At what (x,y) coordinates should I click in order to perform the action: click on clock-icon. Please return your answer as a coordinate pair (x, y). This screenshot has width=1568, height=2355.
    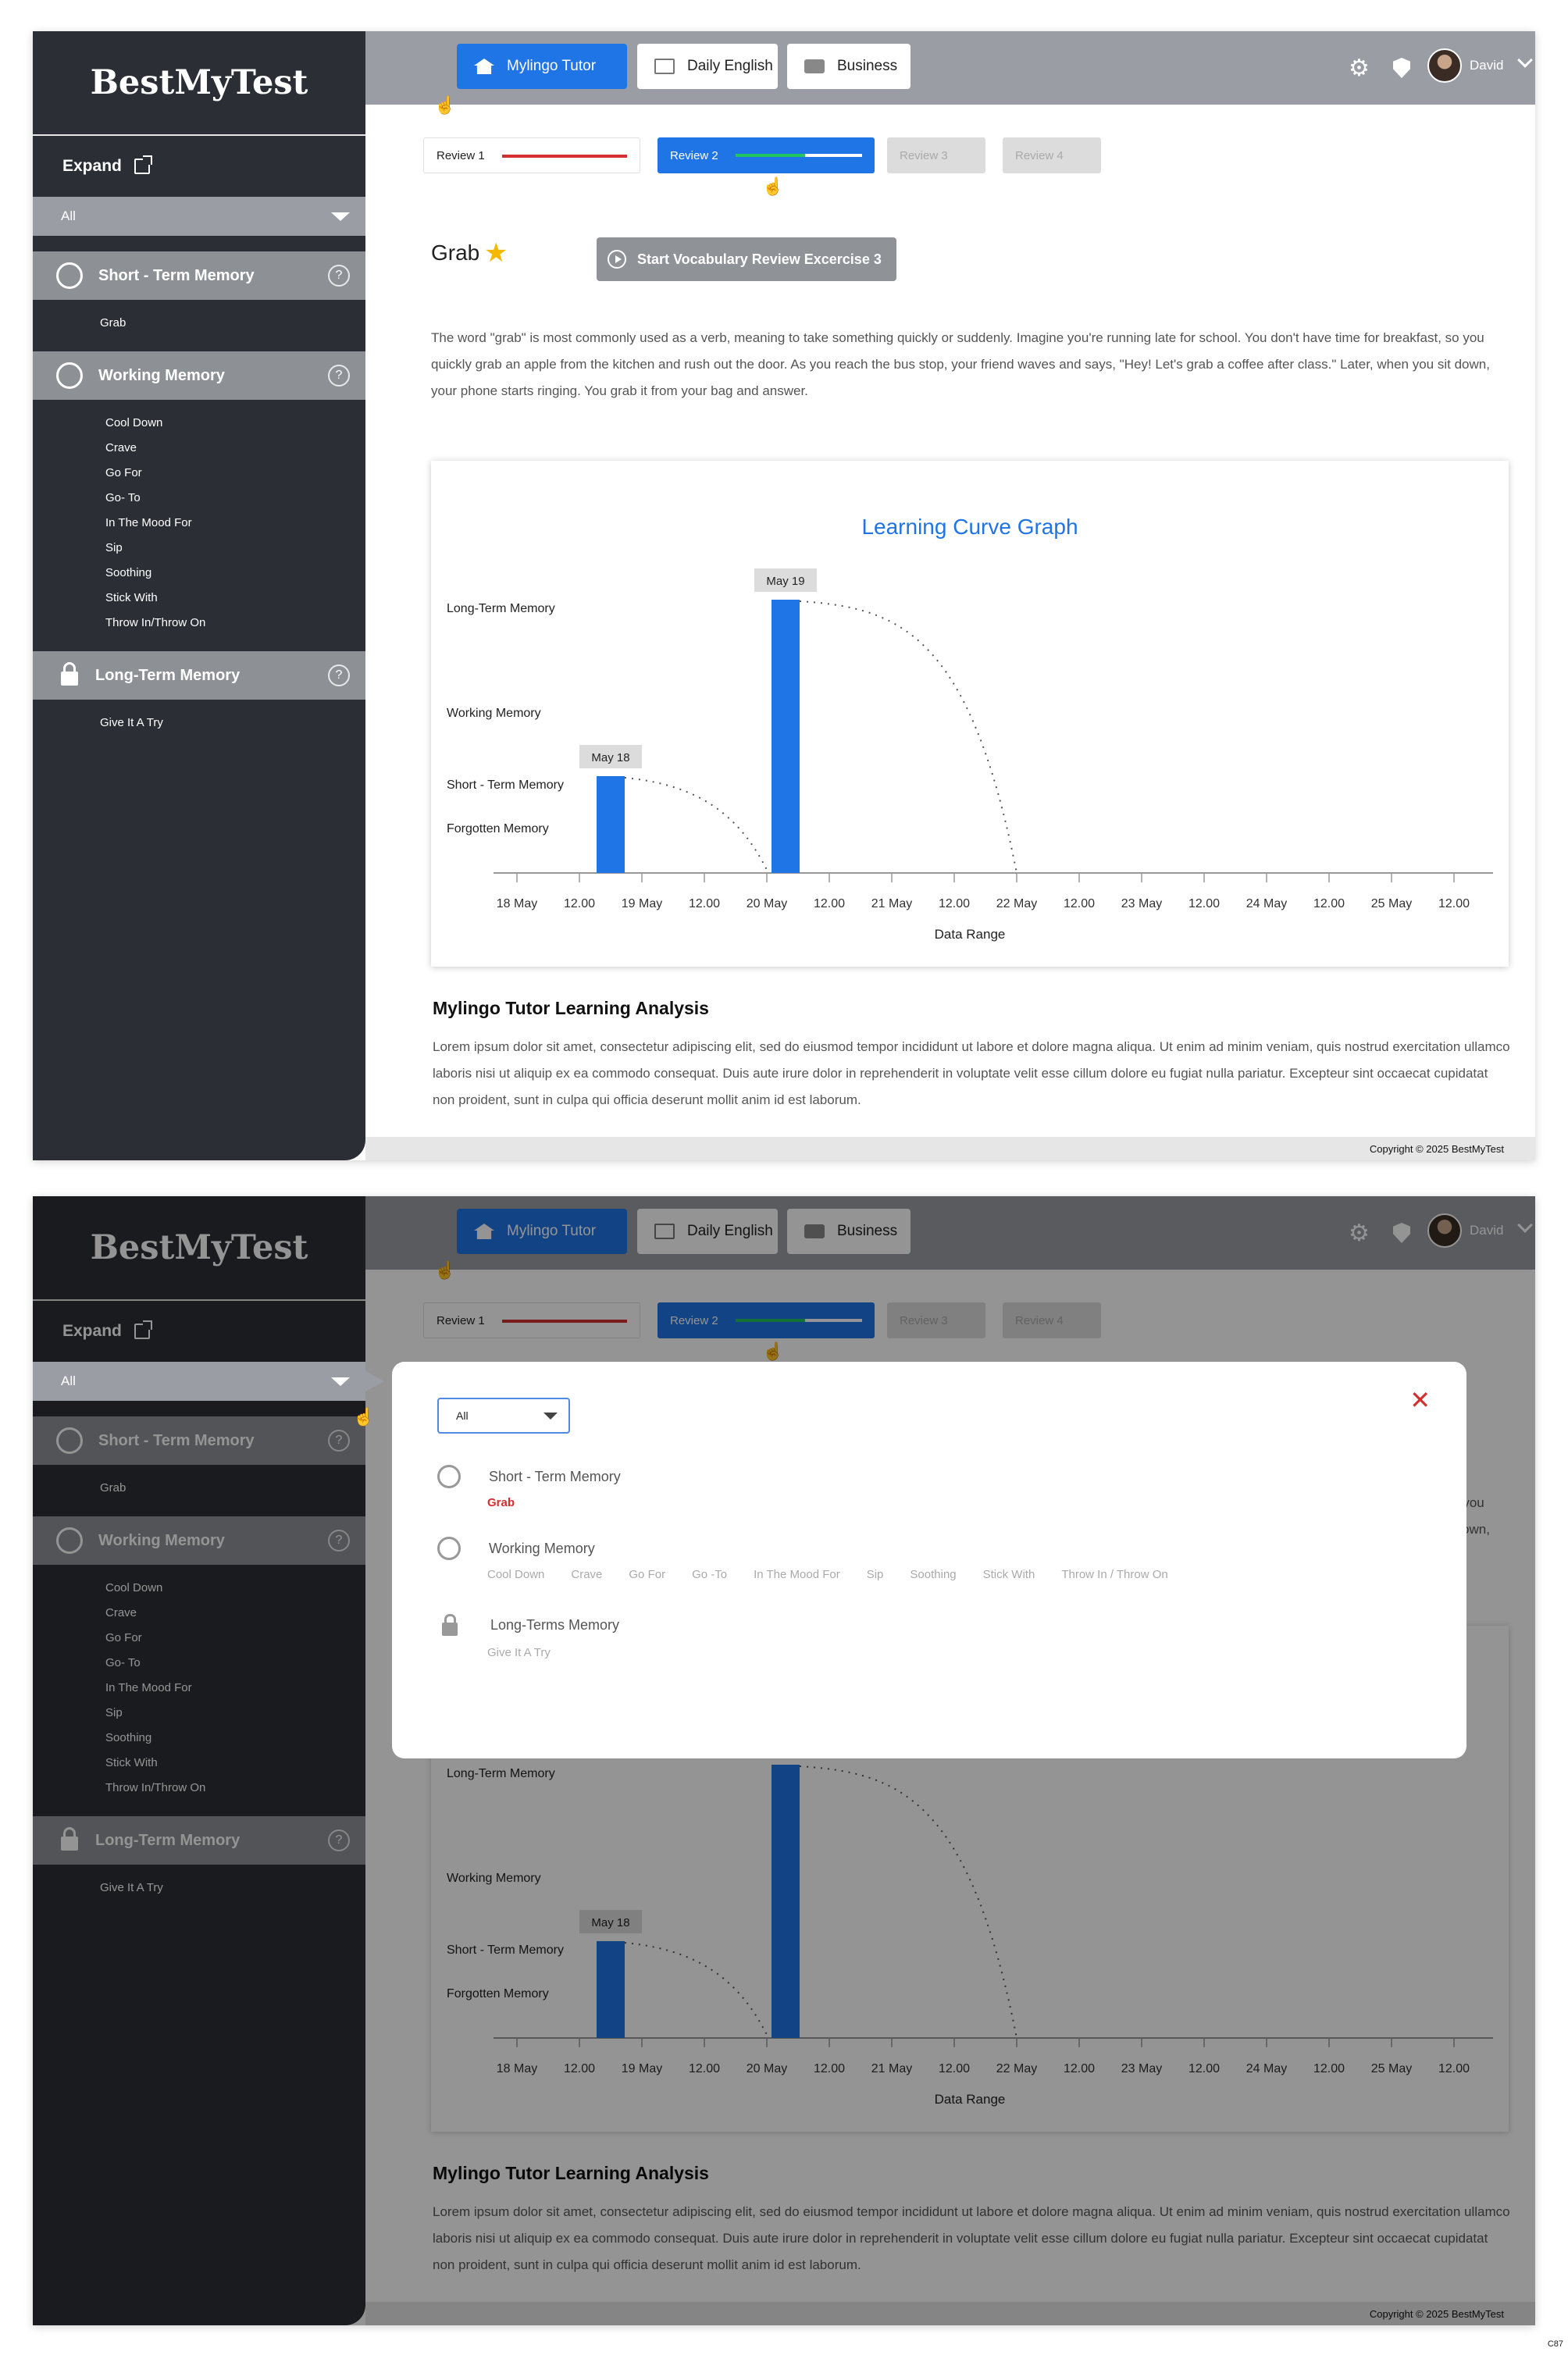
    Looking at the image, I should click on (449, 1476).